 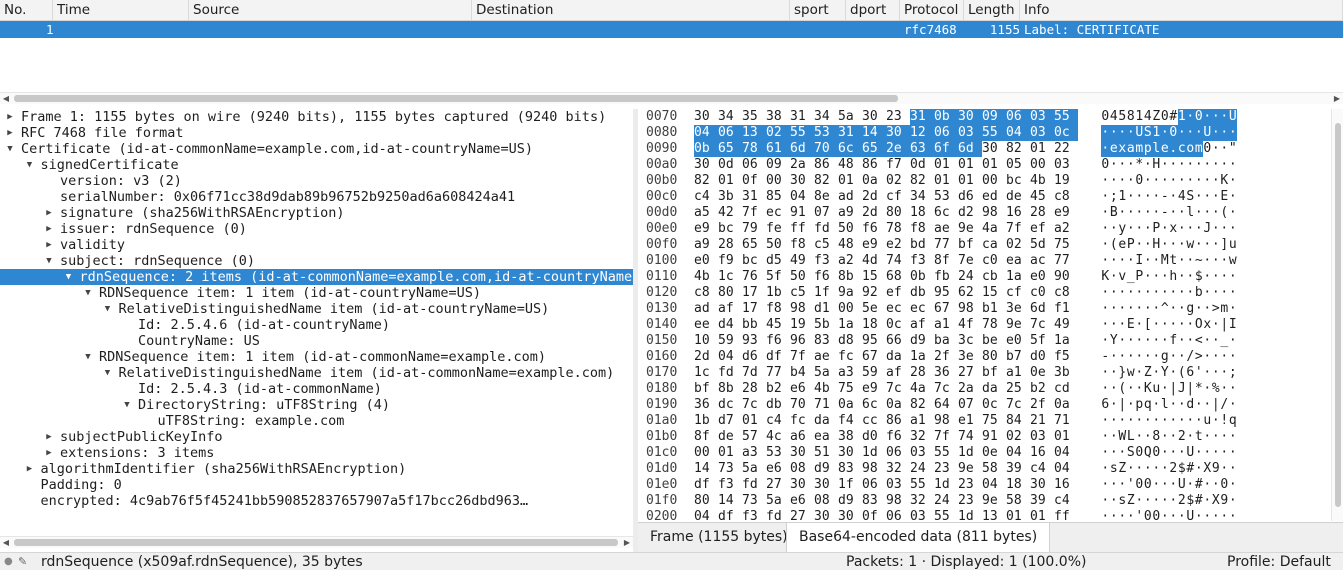 What do you see at coordinates (330, 29) in the screenshot?
I see `cell-source` at bounding box center [330, 29].